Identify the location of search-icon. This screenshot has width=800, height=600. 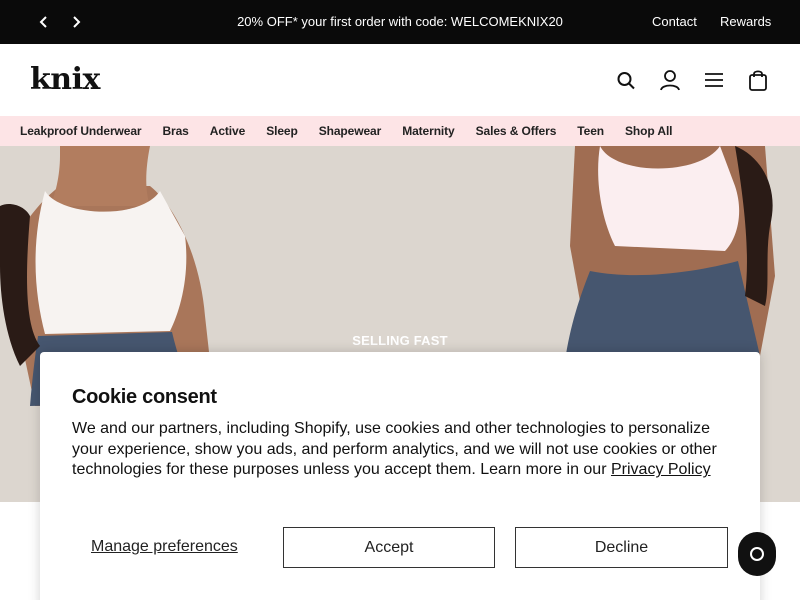
(626, 80).